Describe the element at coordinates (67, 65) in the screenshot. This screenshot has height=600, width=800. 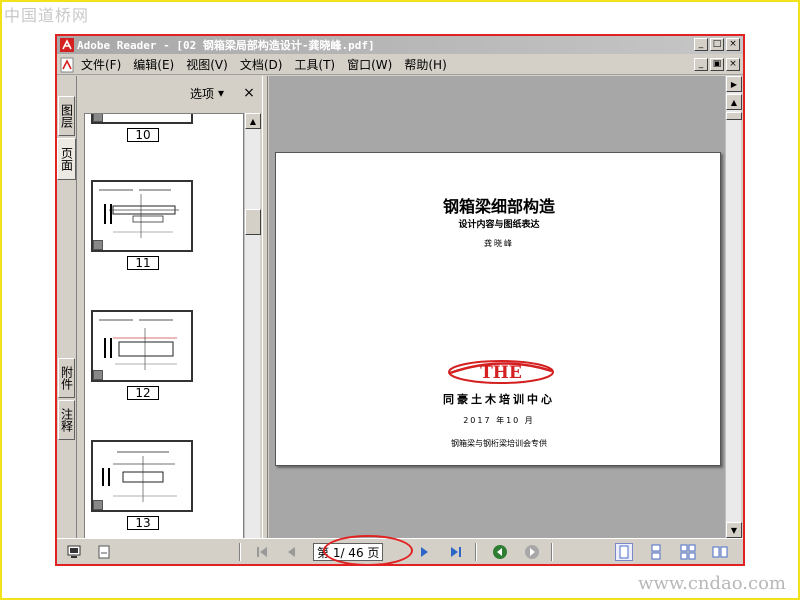
I see `pdf-document-icon` at that location.